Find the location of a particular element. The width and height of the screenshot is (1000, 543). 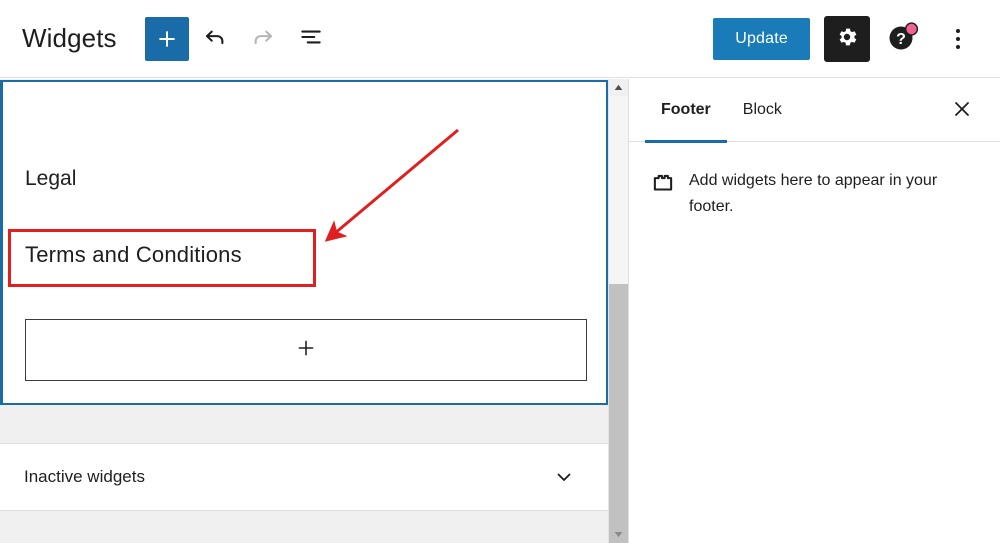

paragraph-block-terms-and-conditions: Terms and Conditions is located at coordinates (133, 255).